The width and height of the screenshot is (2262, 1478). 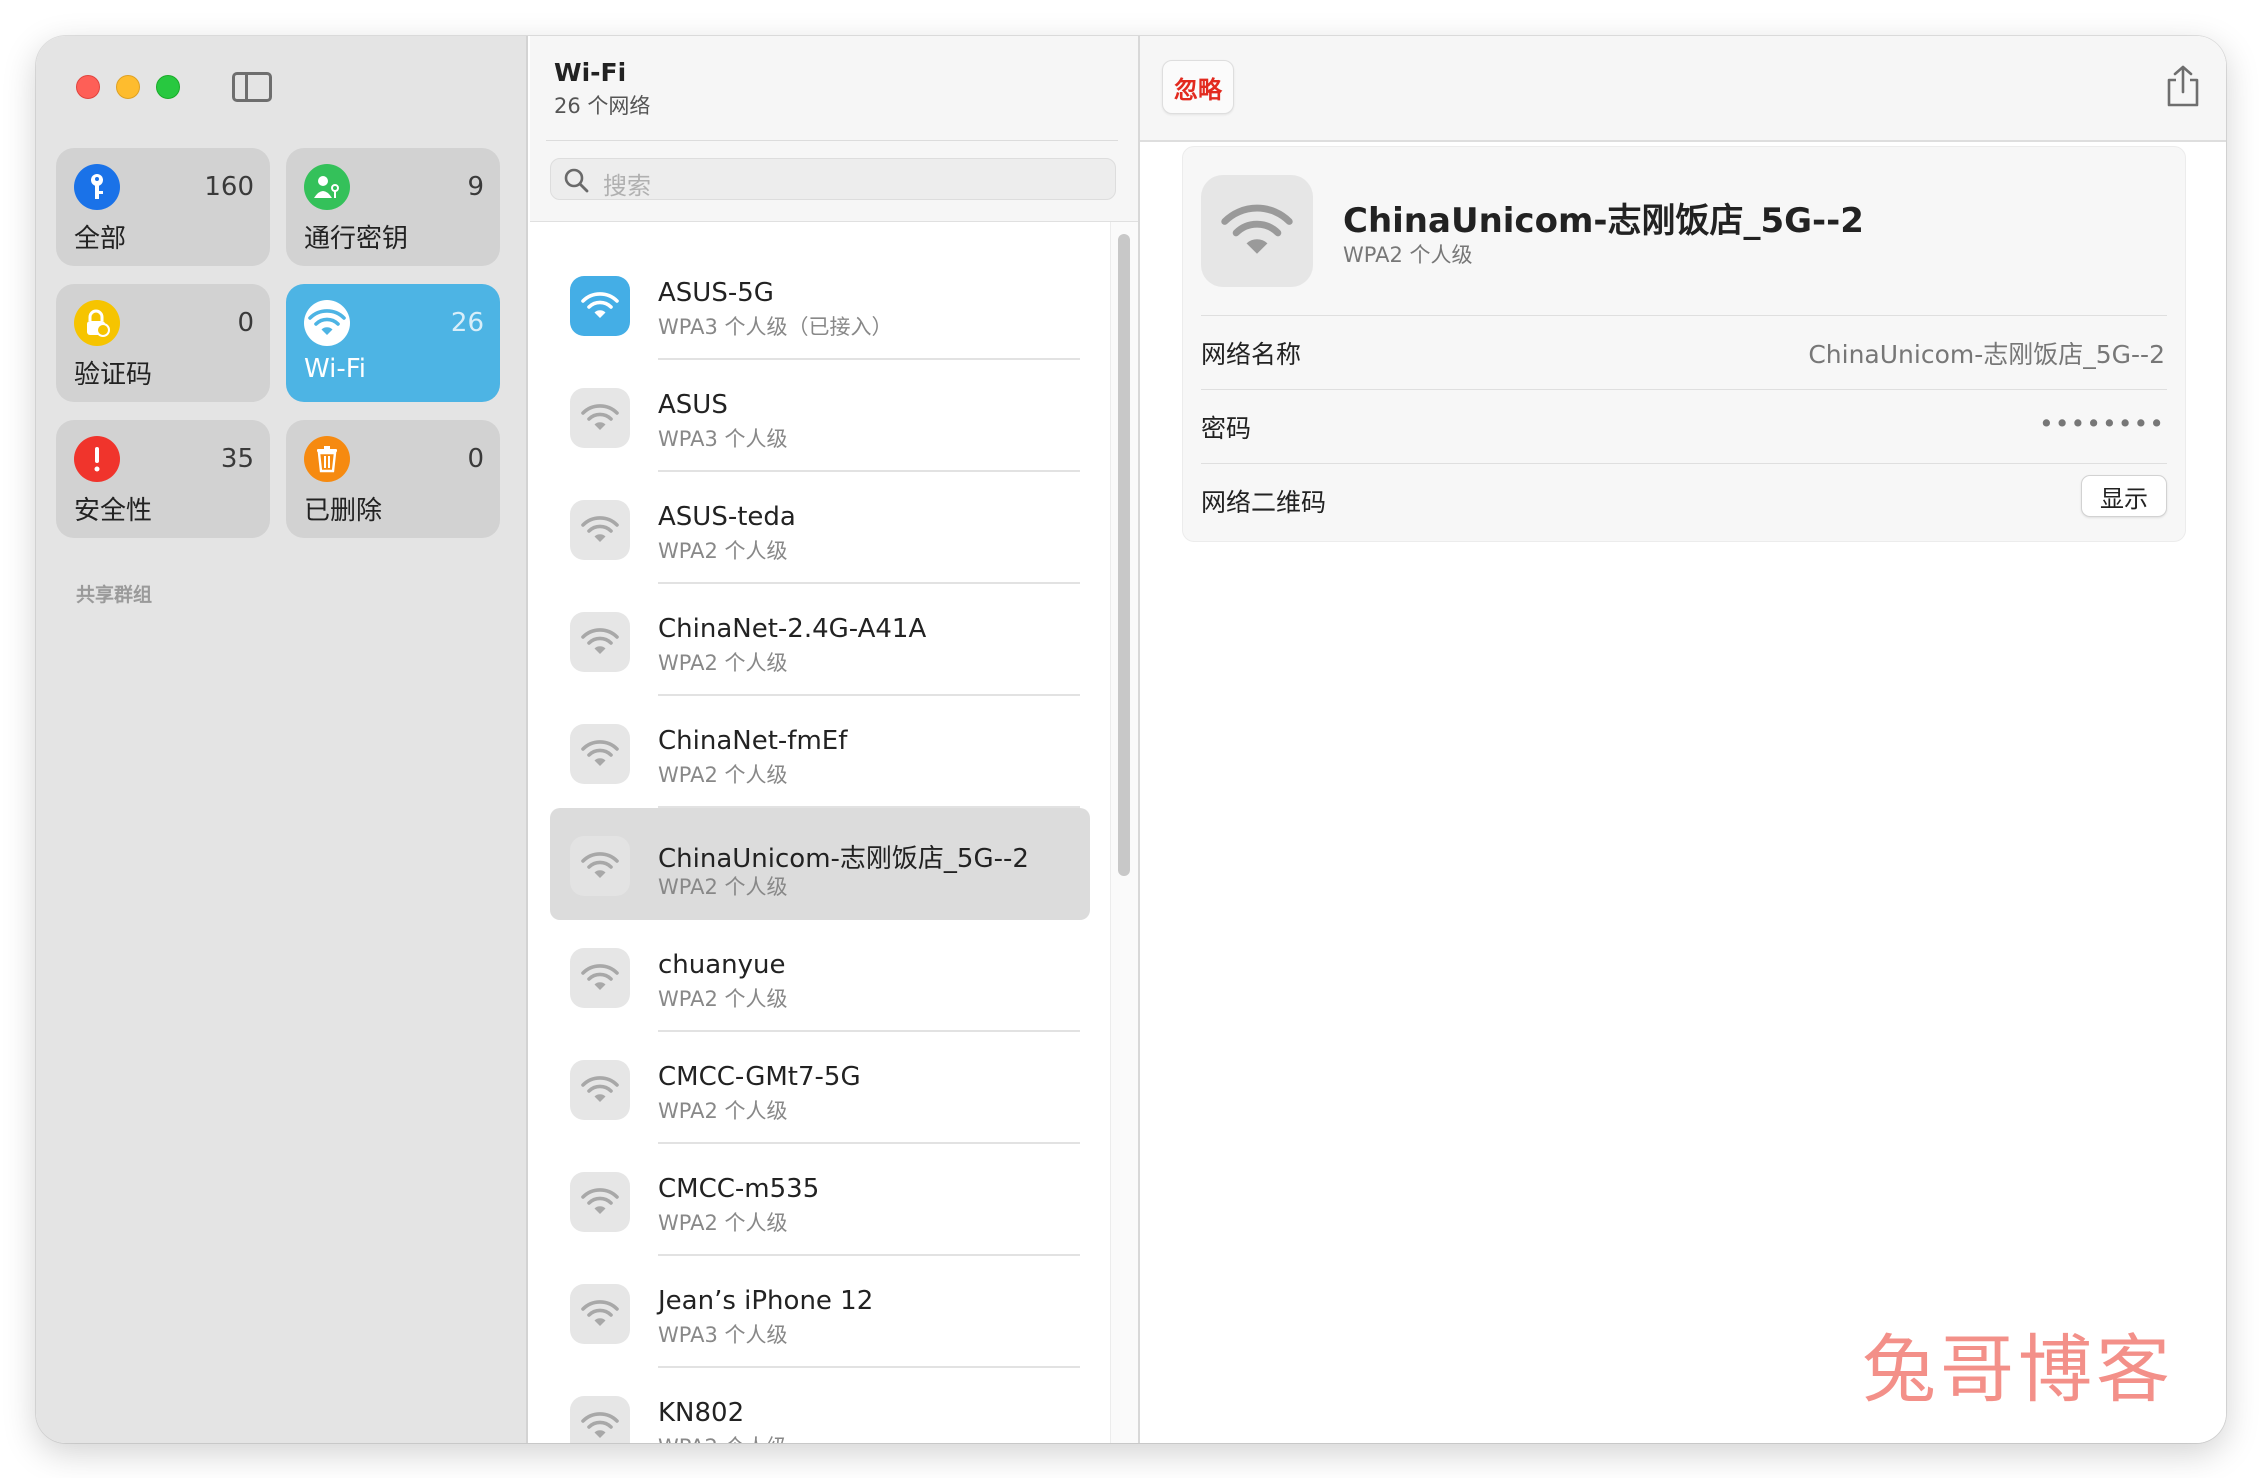 I want to click on network-name: CMCC-m535, so click(x=739, y=1189).